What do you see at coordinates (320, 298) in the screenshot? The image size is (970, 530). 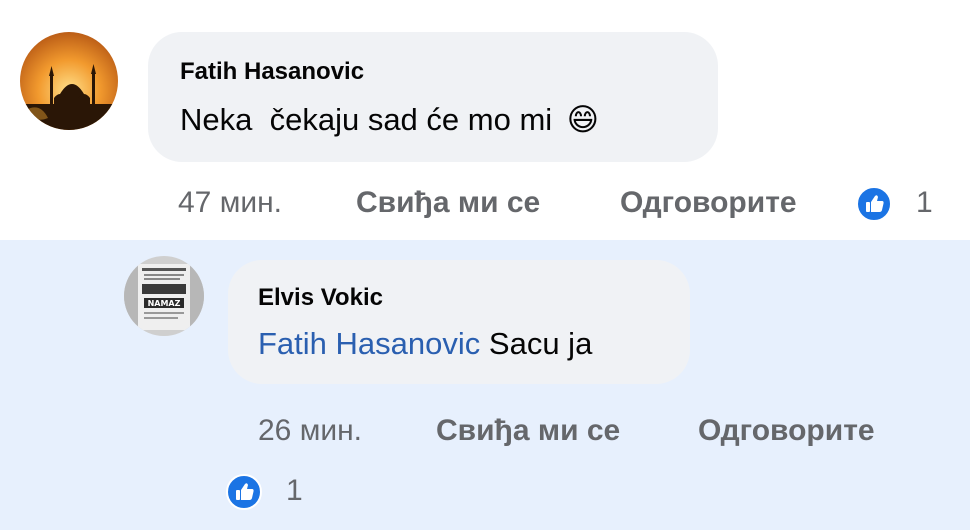 I see `reply-author: Elvis Vokic` at bounding box center [320, 298].